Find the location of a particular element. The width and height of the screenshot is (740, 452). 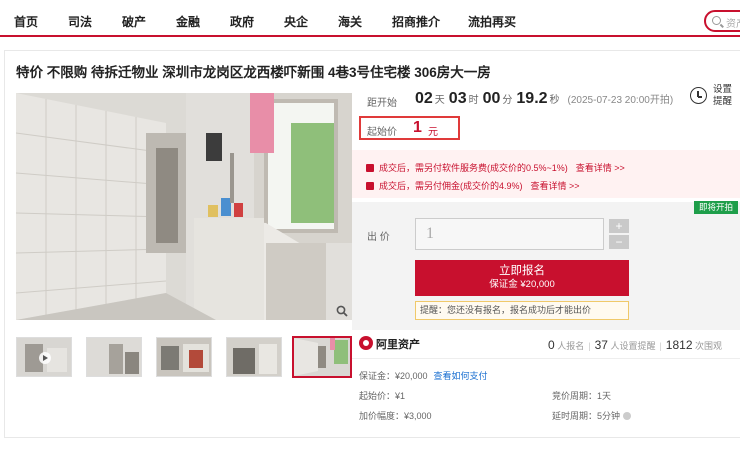

nav-item-relist: 流拍再买 is located at coordinates (492, 21).